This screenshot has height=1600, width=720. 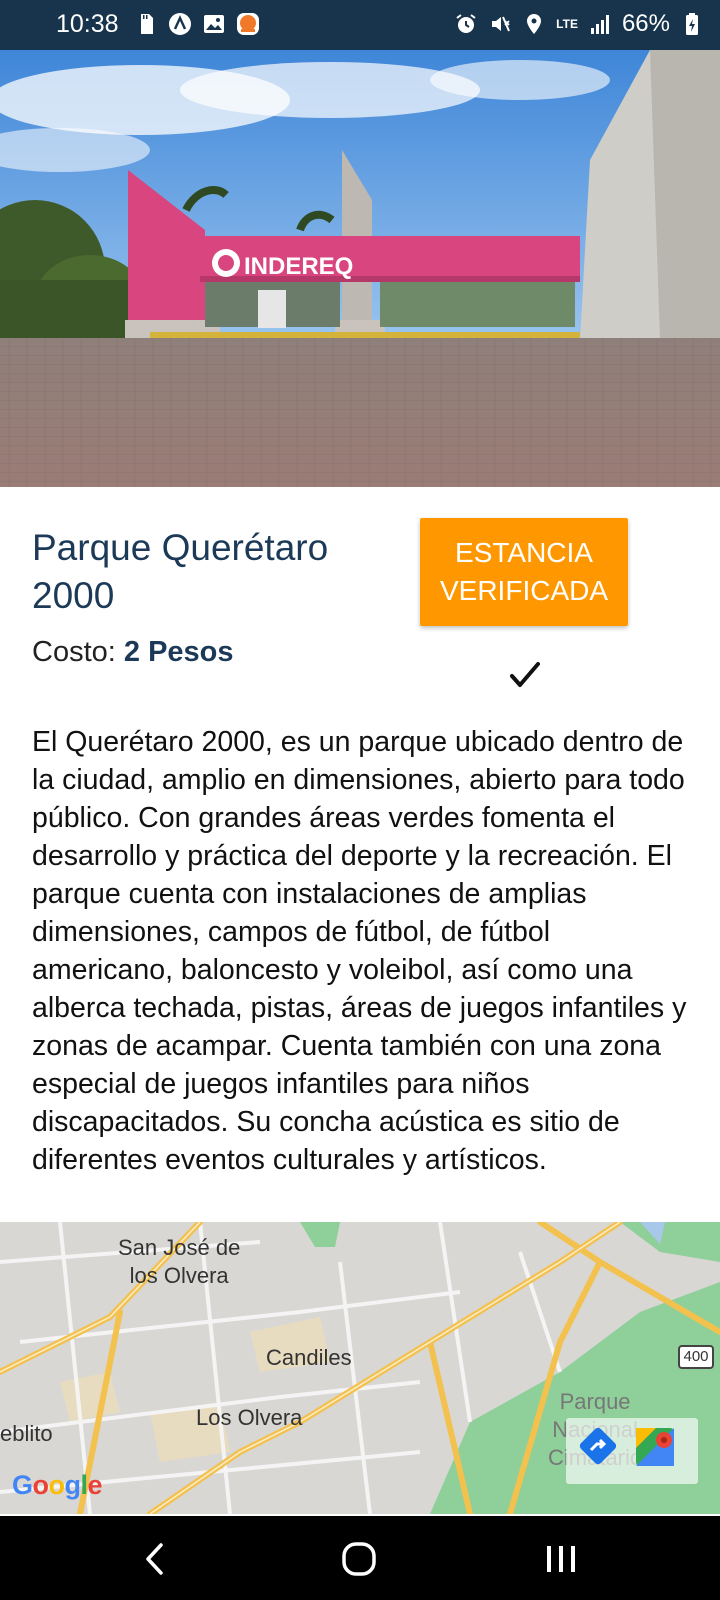 What do you see at coordinates (466, 23) in the screenshot?
I see `alarm-icon` at bounding box center [466, 23].